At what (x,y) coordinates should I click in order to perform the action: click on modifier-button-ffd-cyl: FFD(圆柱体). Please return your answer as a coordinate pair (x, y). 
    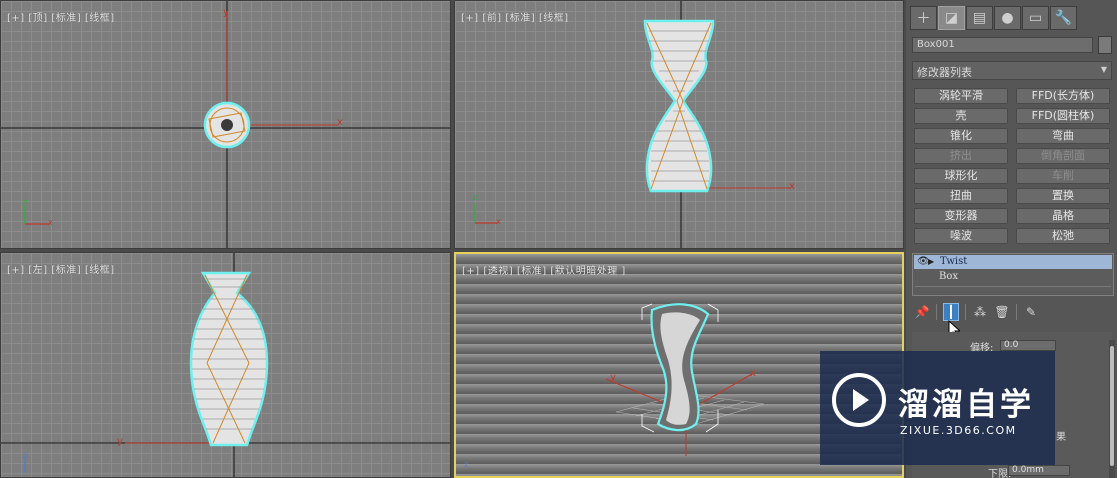
    Looking at the image, I should click on (1063, 116).